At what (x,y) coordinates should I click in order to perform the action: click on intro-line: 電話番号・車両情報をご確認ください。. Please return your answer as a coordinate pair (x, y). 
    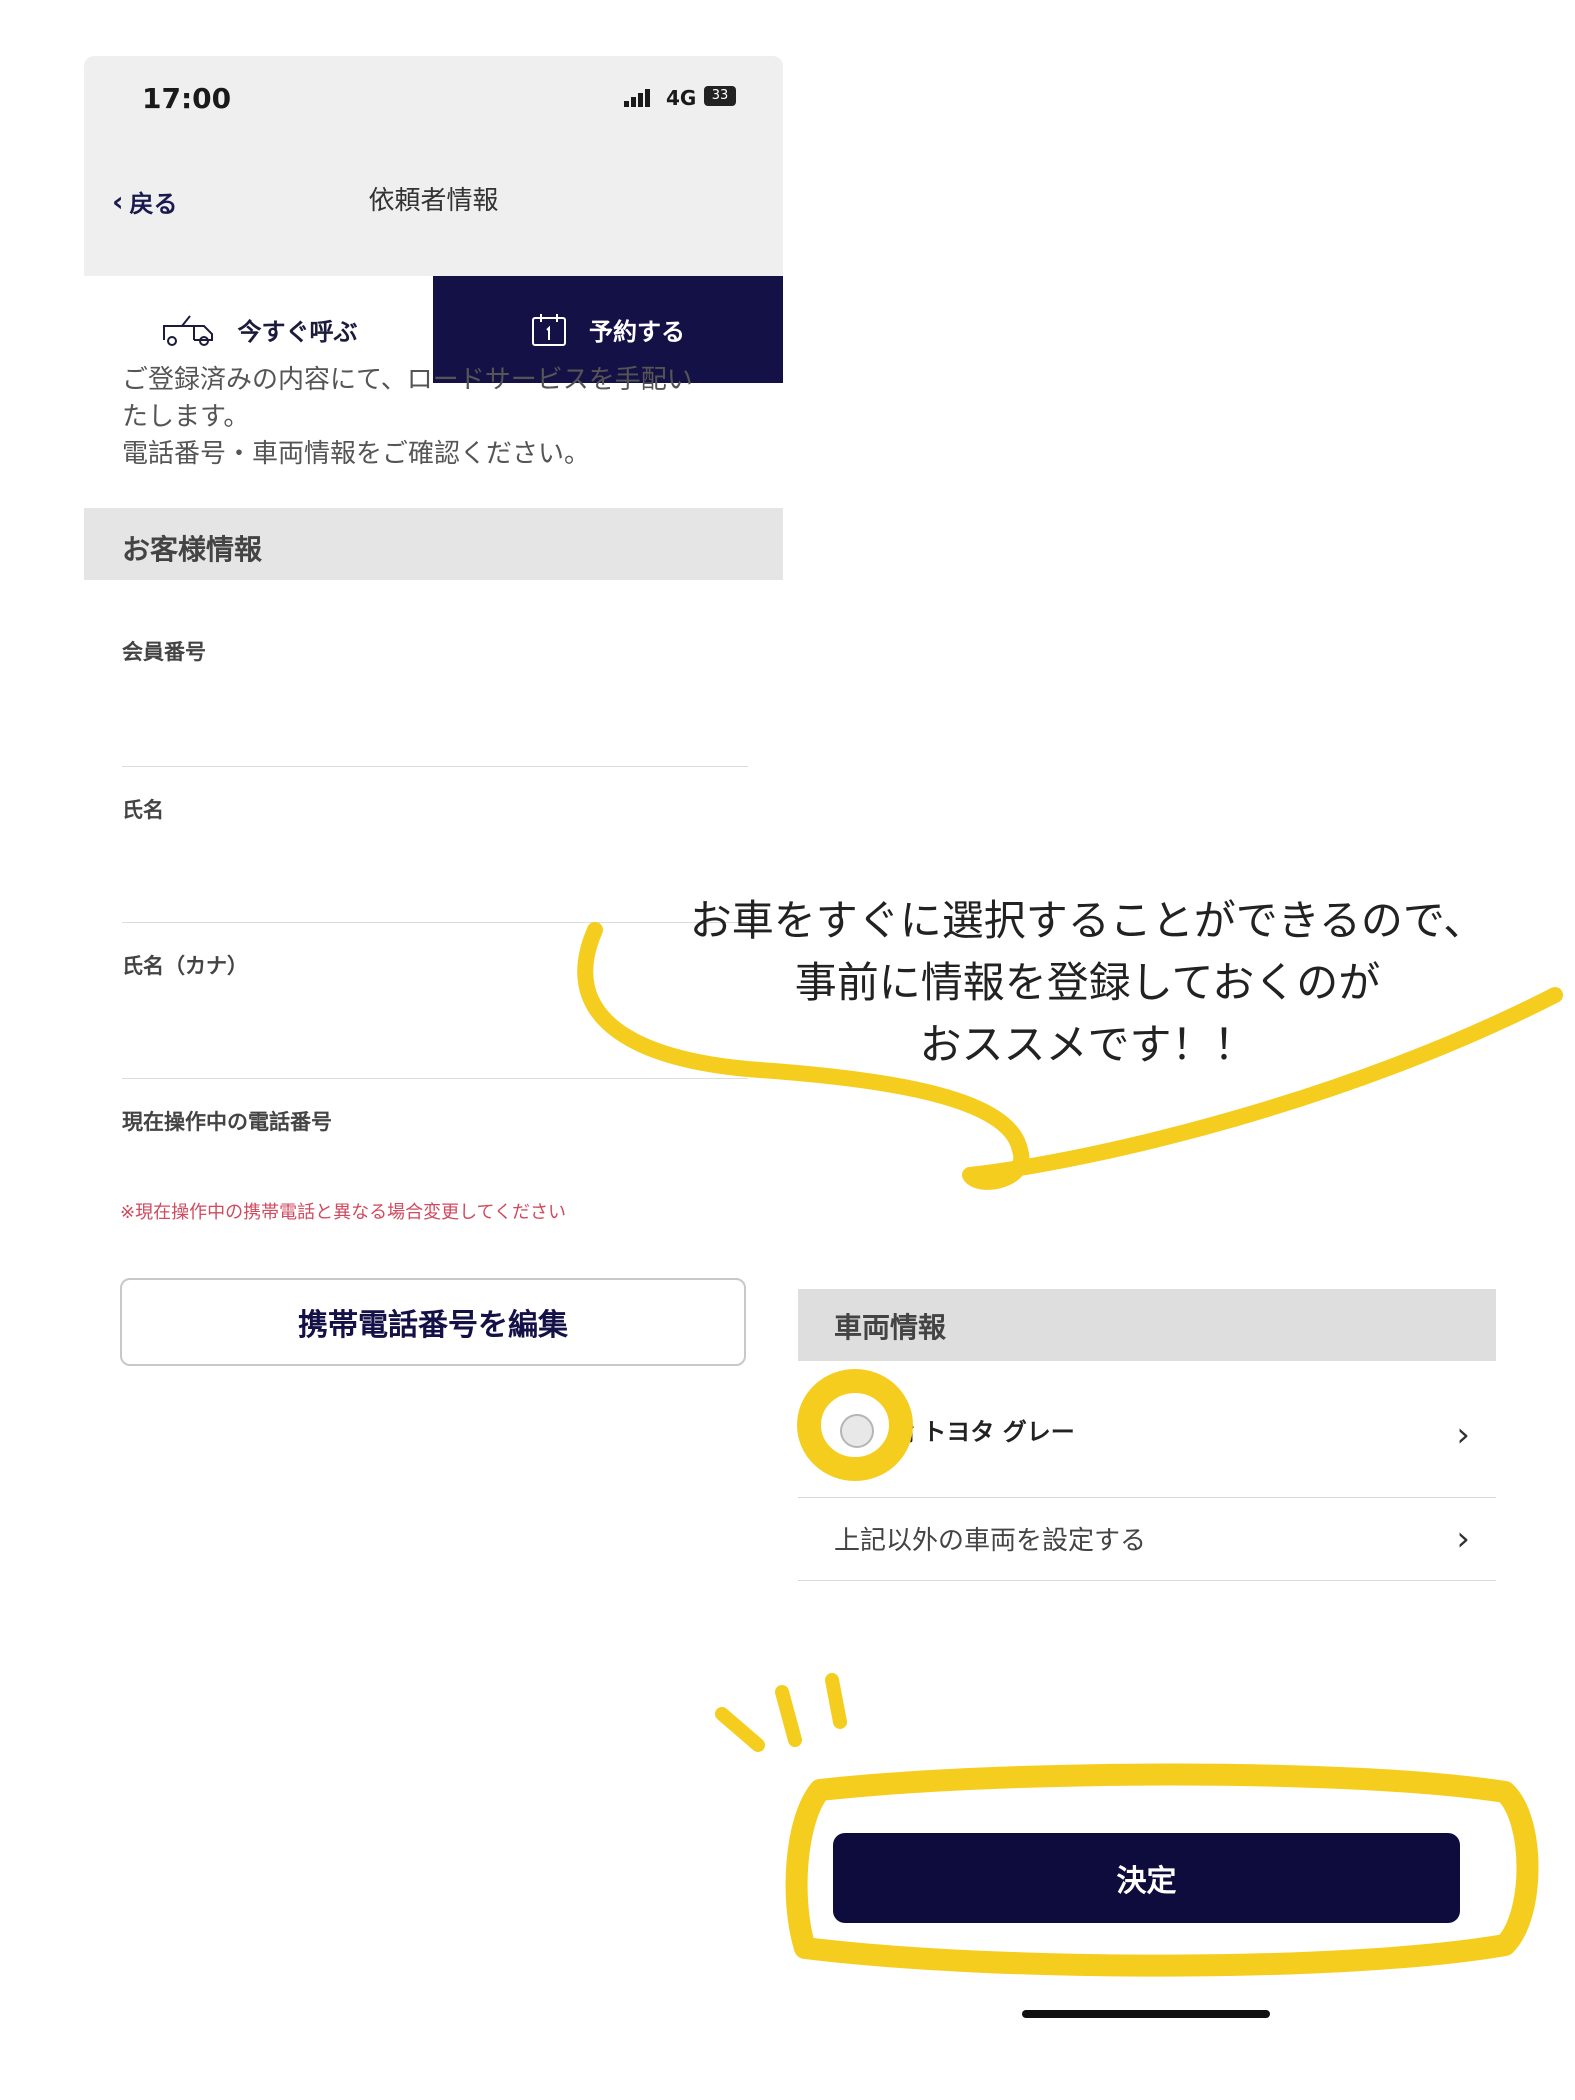
    Looking at the image, I should click on (356, 454).